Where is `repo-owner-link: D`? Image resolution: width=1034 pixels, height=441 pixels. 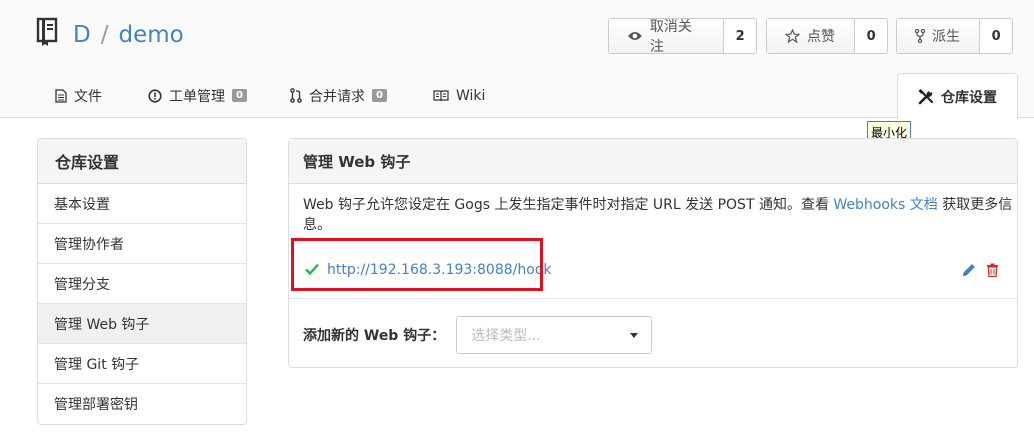
repo-owner-link: D is located at coordinates (82, 35).